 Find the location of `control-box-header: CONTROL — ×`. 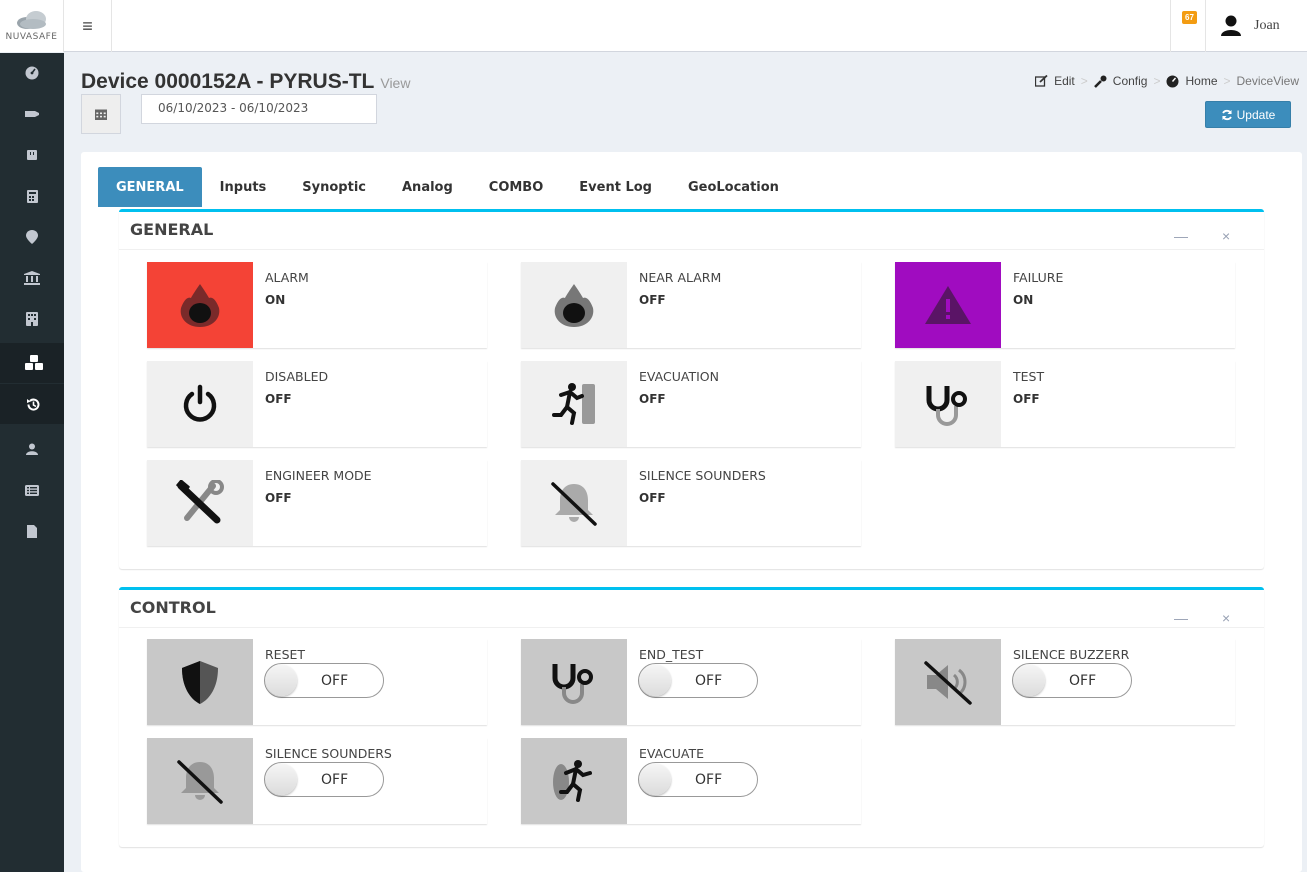

control-box-header: CONTROL — × is located at coordinates (691, 609).